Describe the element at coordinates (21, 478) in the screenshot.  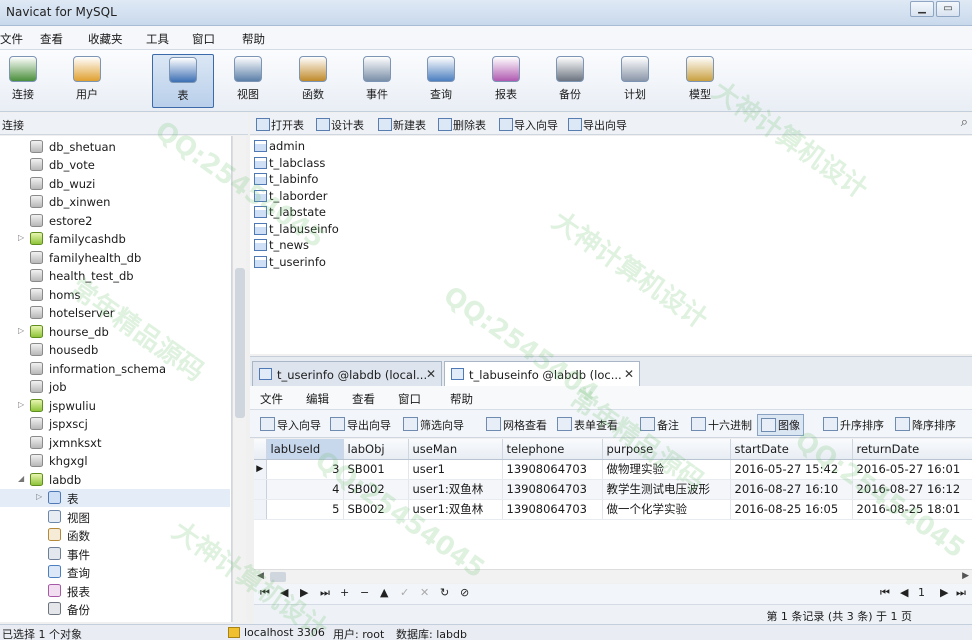
I see `collapse-arrow-icon: ◢` at that location.